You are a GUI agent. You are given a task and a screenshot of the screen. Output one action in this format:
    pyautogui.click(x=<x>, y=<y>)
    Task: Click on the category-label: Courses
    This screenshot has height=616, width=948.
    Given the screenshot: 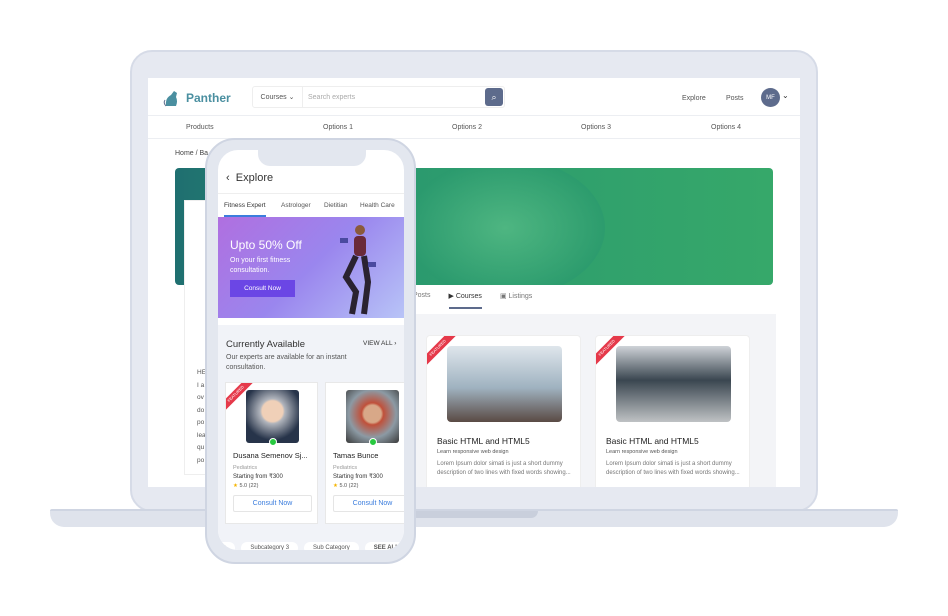 What is the action you would take?
    pyautogui.click(x=273, y=97)
    